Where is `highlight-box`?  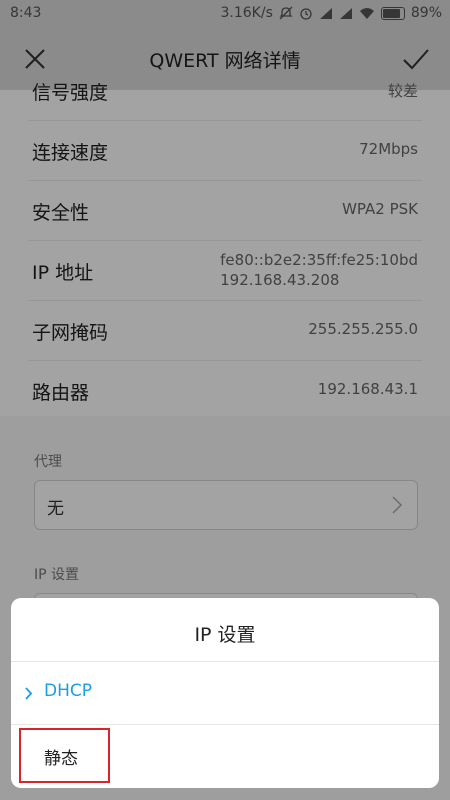
highlight-box is located at coordinates (64, 755).